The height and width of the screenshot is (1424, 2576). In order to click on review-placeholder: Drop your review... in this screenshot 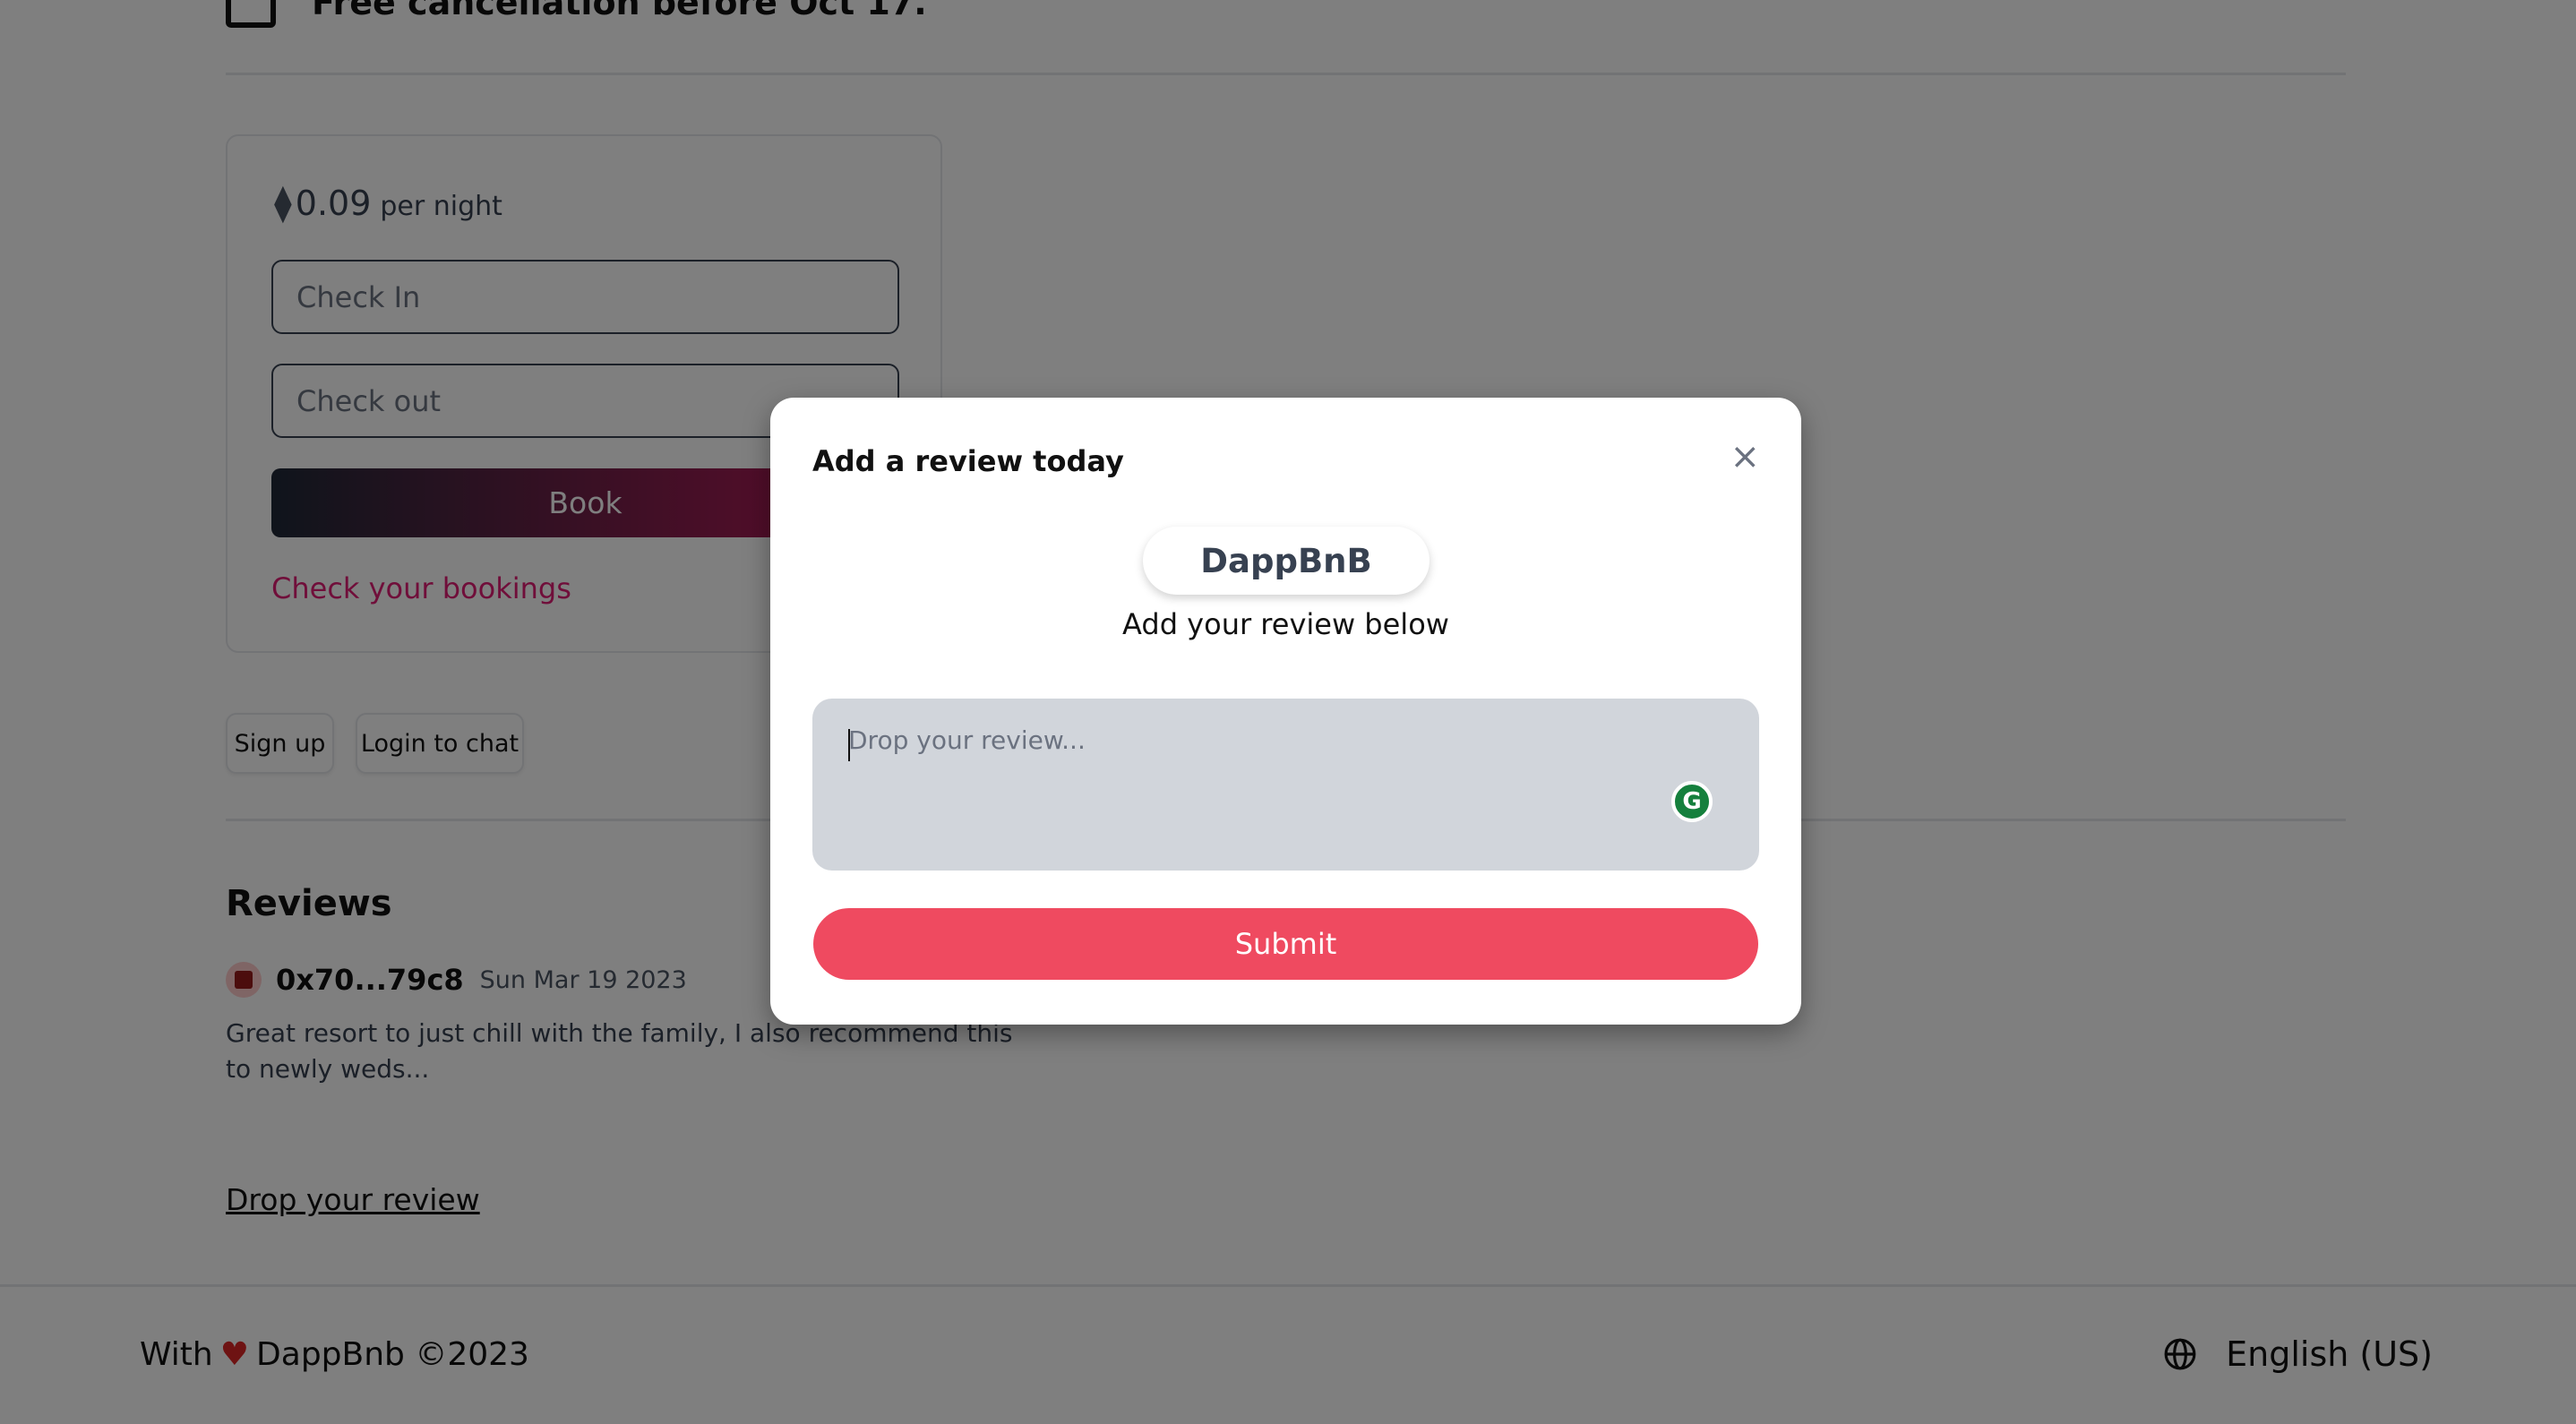, I will do `click(967, 740)`.